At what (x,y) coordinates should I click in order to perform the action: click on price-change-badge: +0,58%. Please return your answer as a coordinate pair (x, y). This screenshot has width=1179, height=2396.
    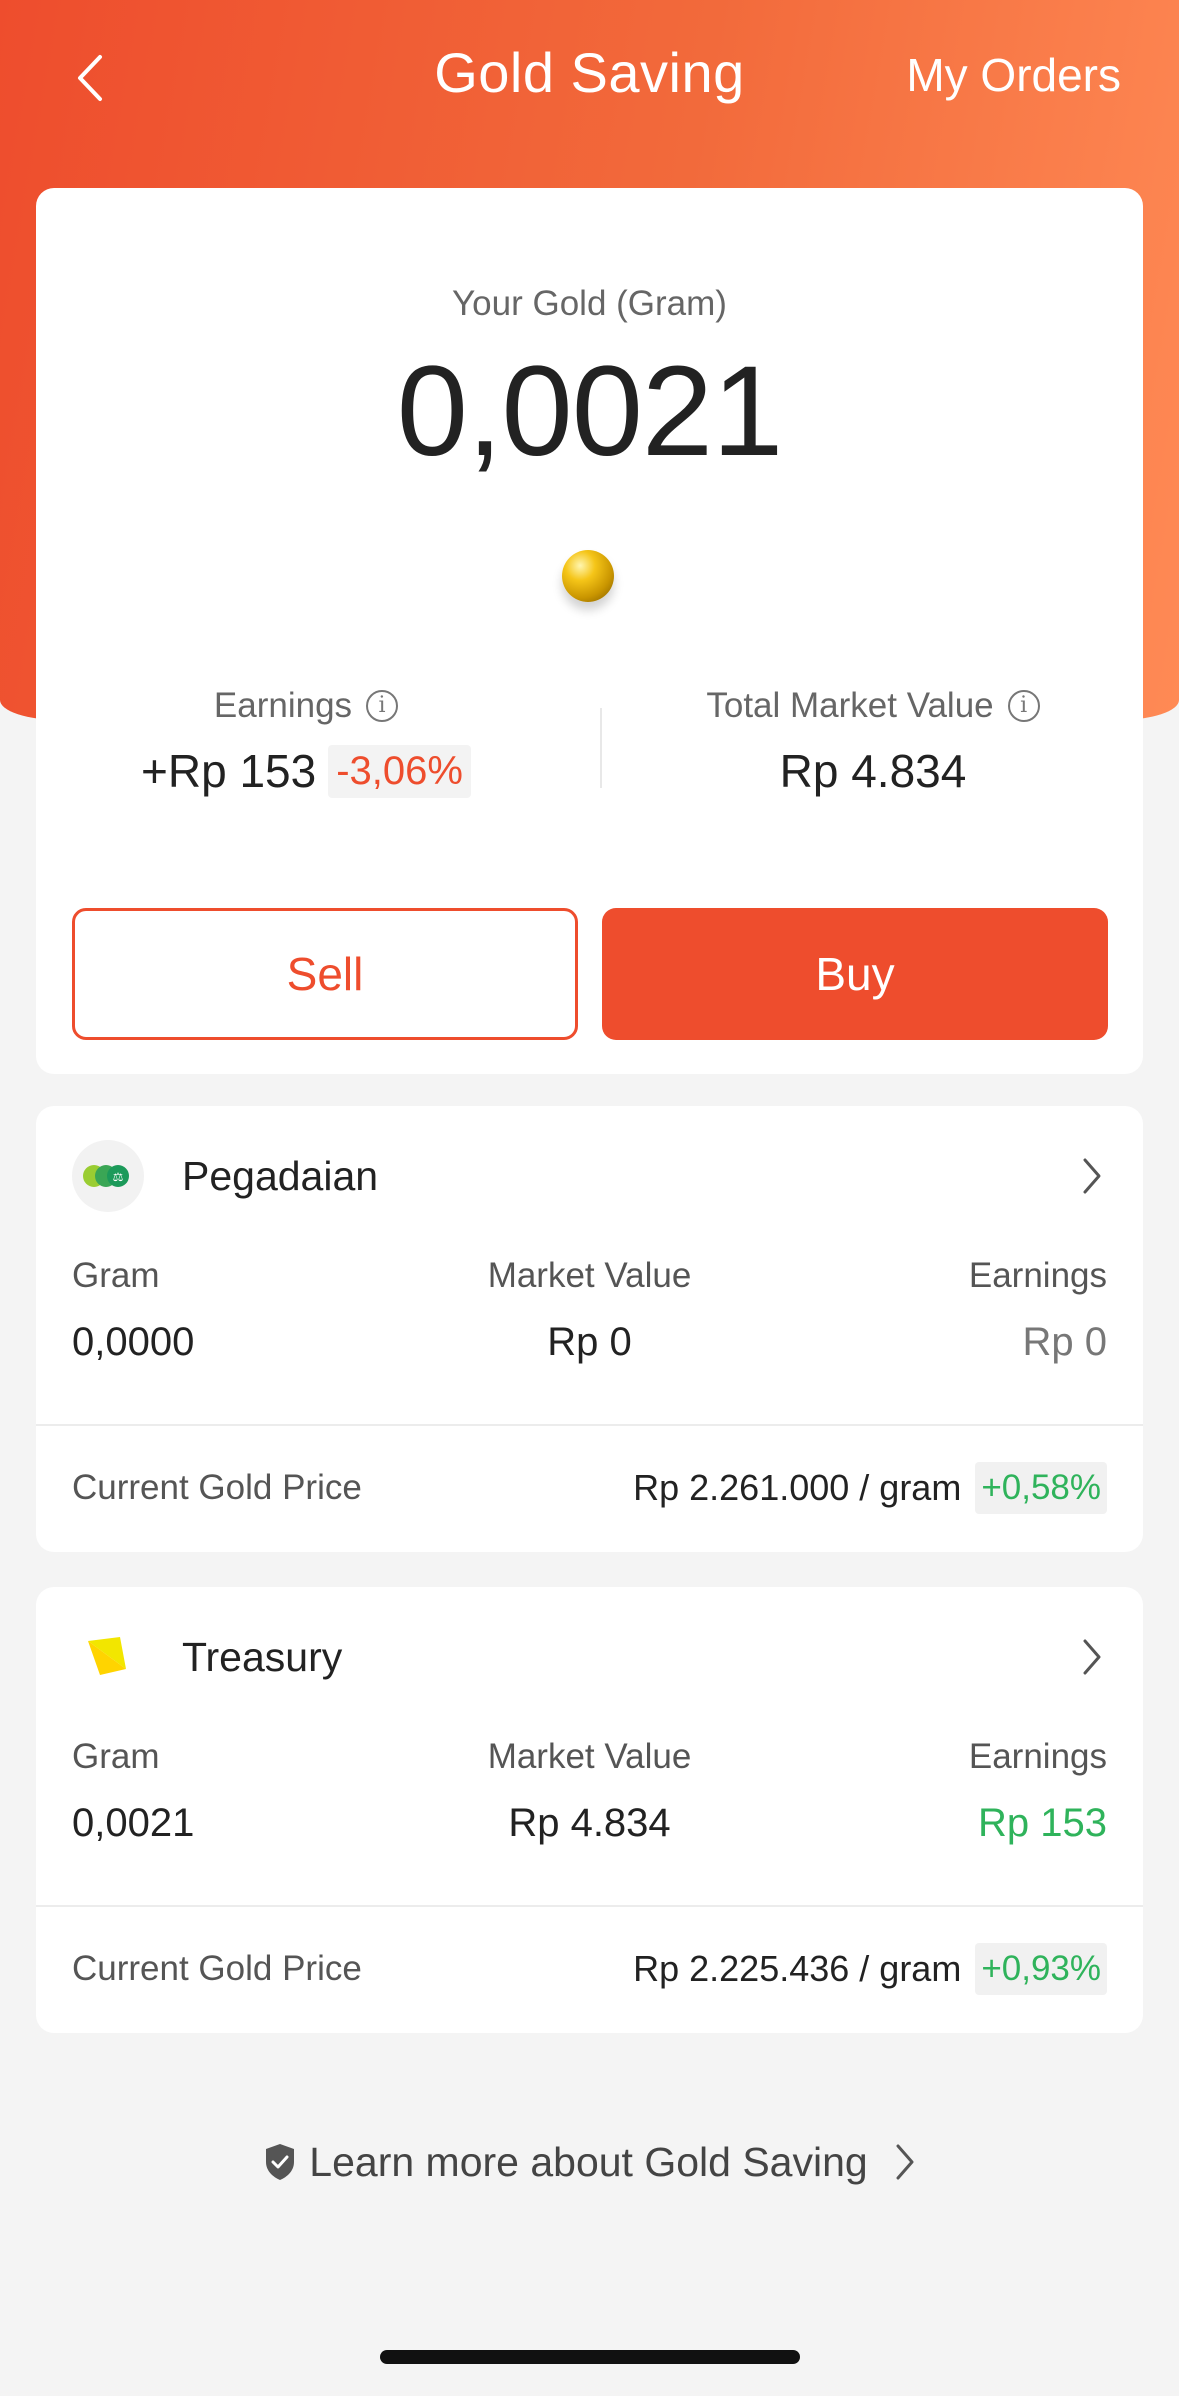
    Looking at the image, I should click on (1041, 1488).